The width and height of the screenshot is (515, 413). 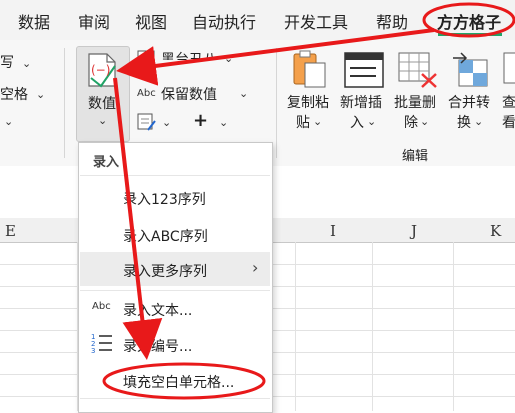 What do you see at coordinates (138, 218) in the screenshot?
I see `annotation-arrow-to-fill` at bounding box center [138, 218].